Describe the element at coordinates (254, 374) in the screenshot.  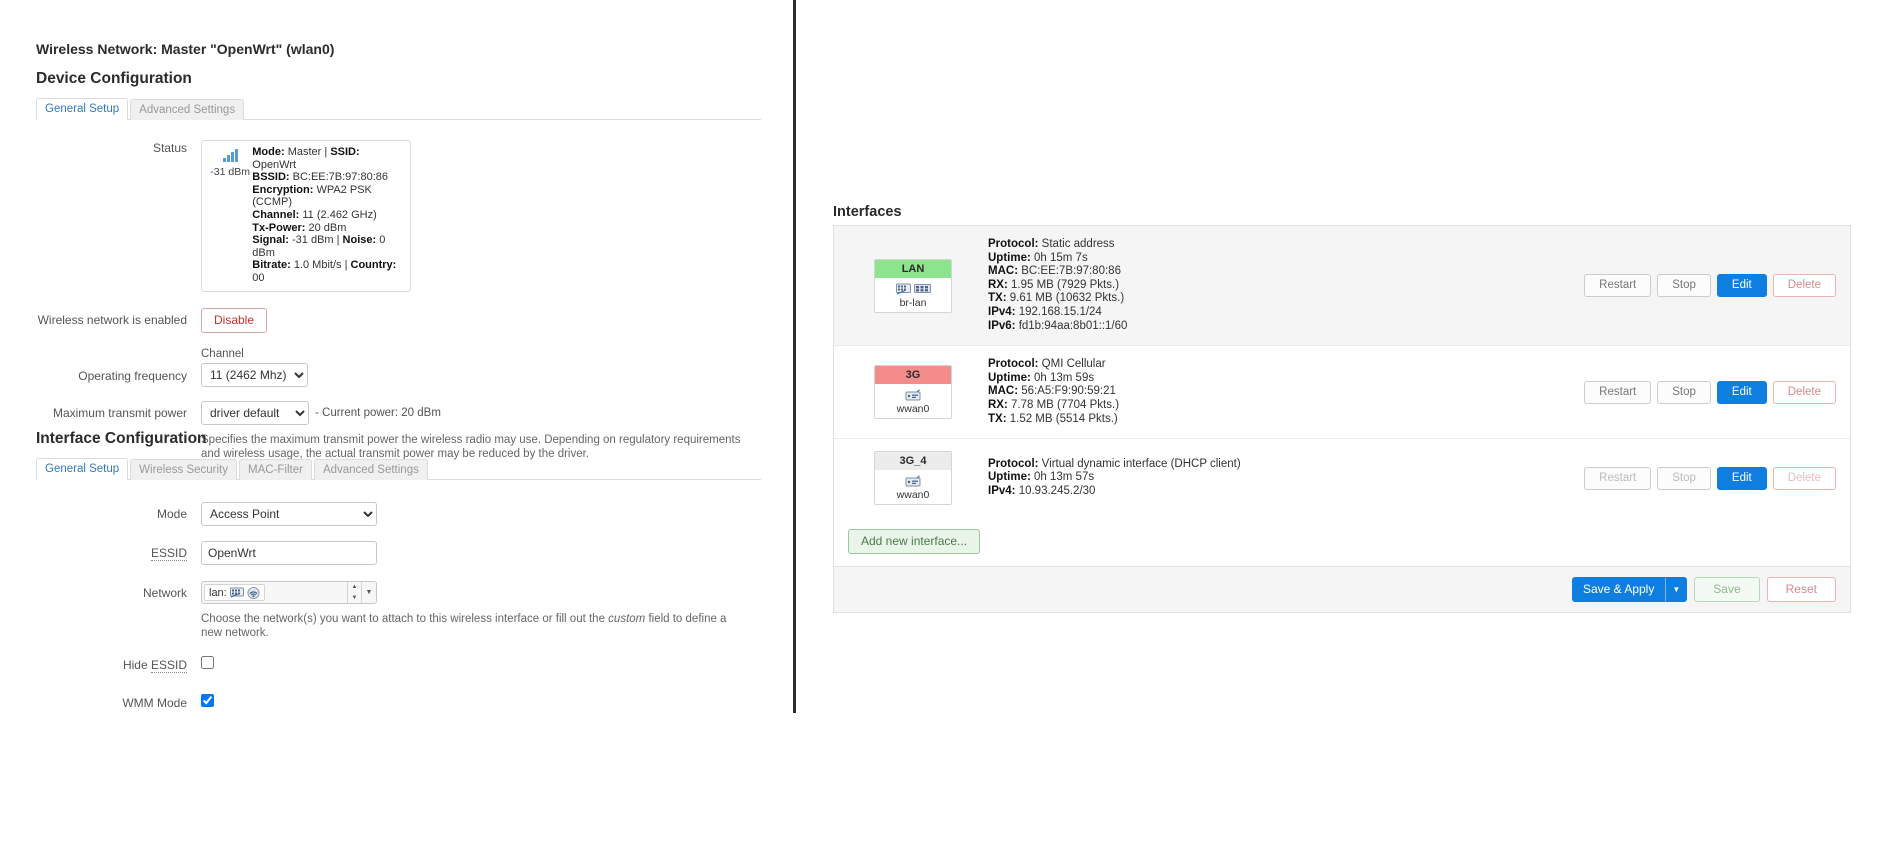
I see `channel-select: 11 (2462 Mhz)` at that location.